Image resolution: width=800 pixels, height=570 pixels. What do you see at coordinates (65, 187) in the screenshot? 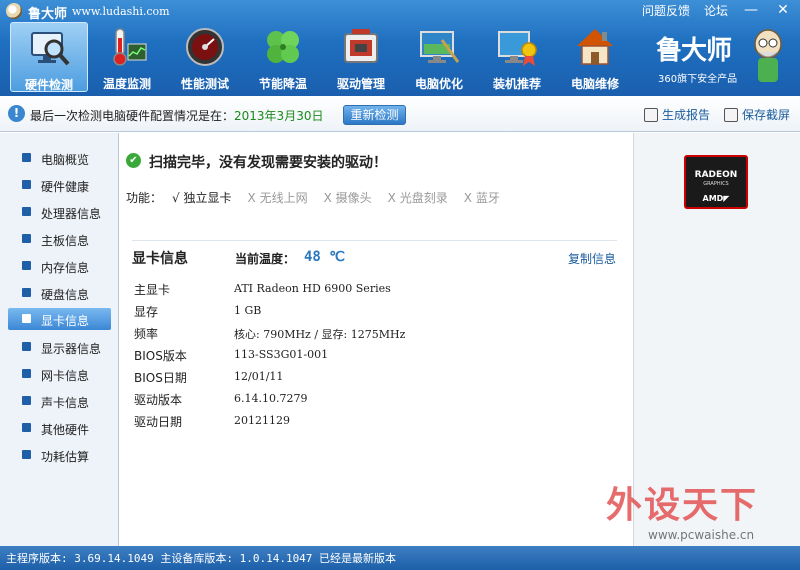
I see `sidebar-item-label: 硬件健康` at bounding box center [65, 187].